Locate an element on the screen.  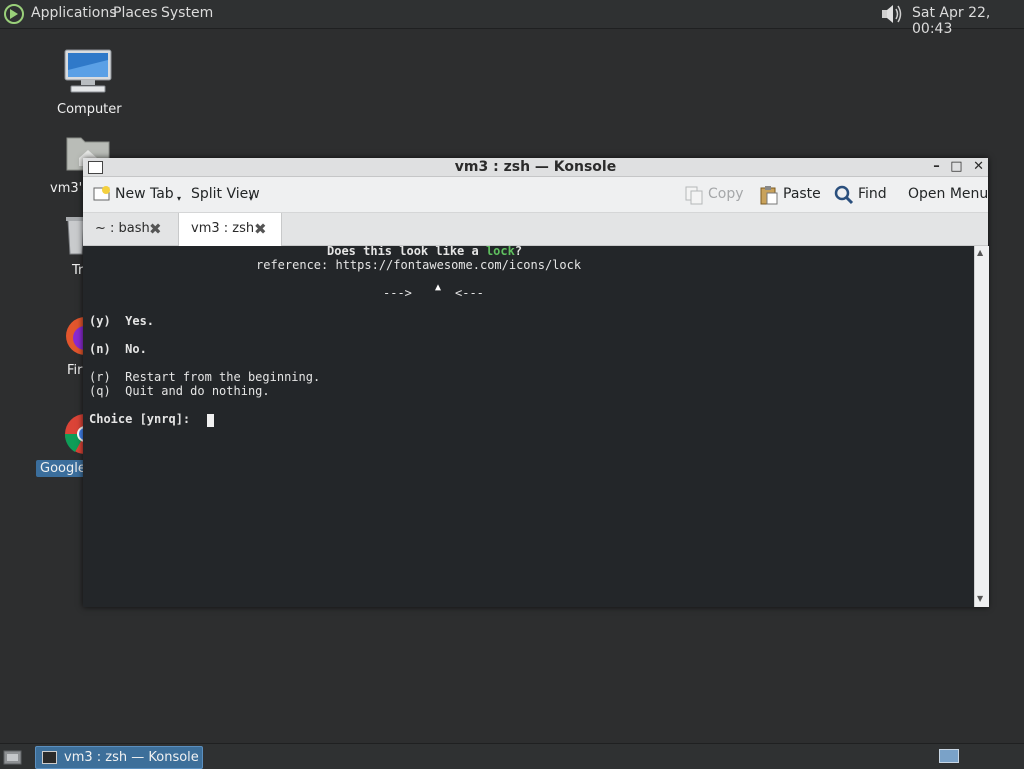
find-button: Find is located at coordinates (862, 194).